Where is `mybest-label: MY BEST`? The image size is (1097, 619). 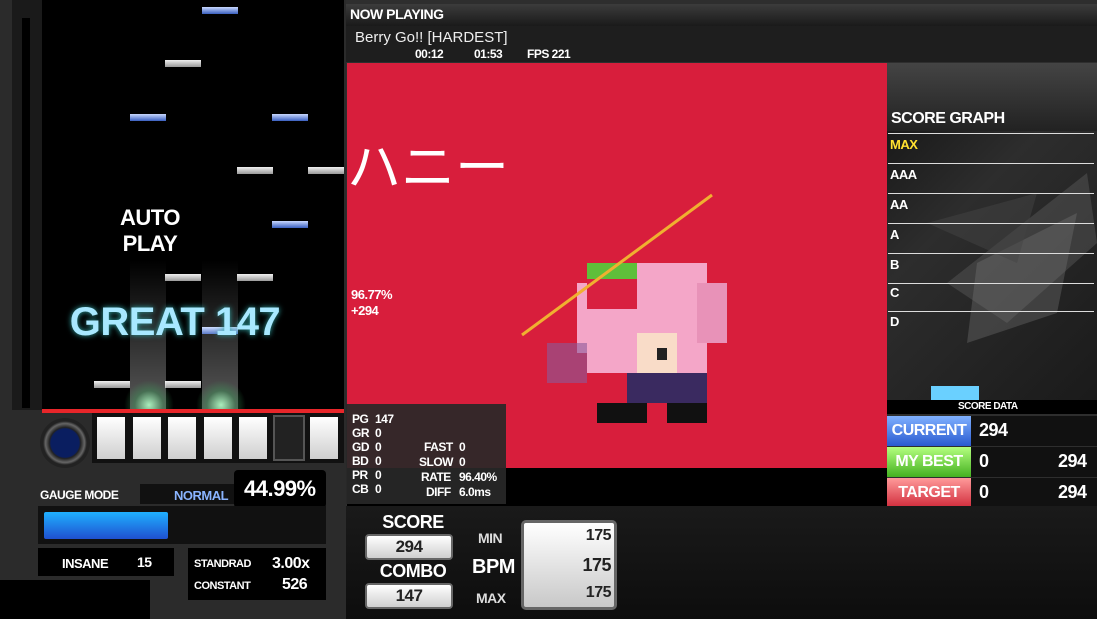
mybest-label: MY BEST is located at coordinates (929, 462).